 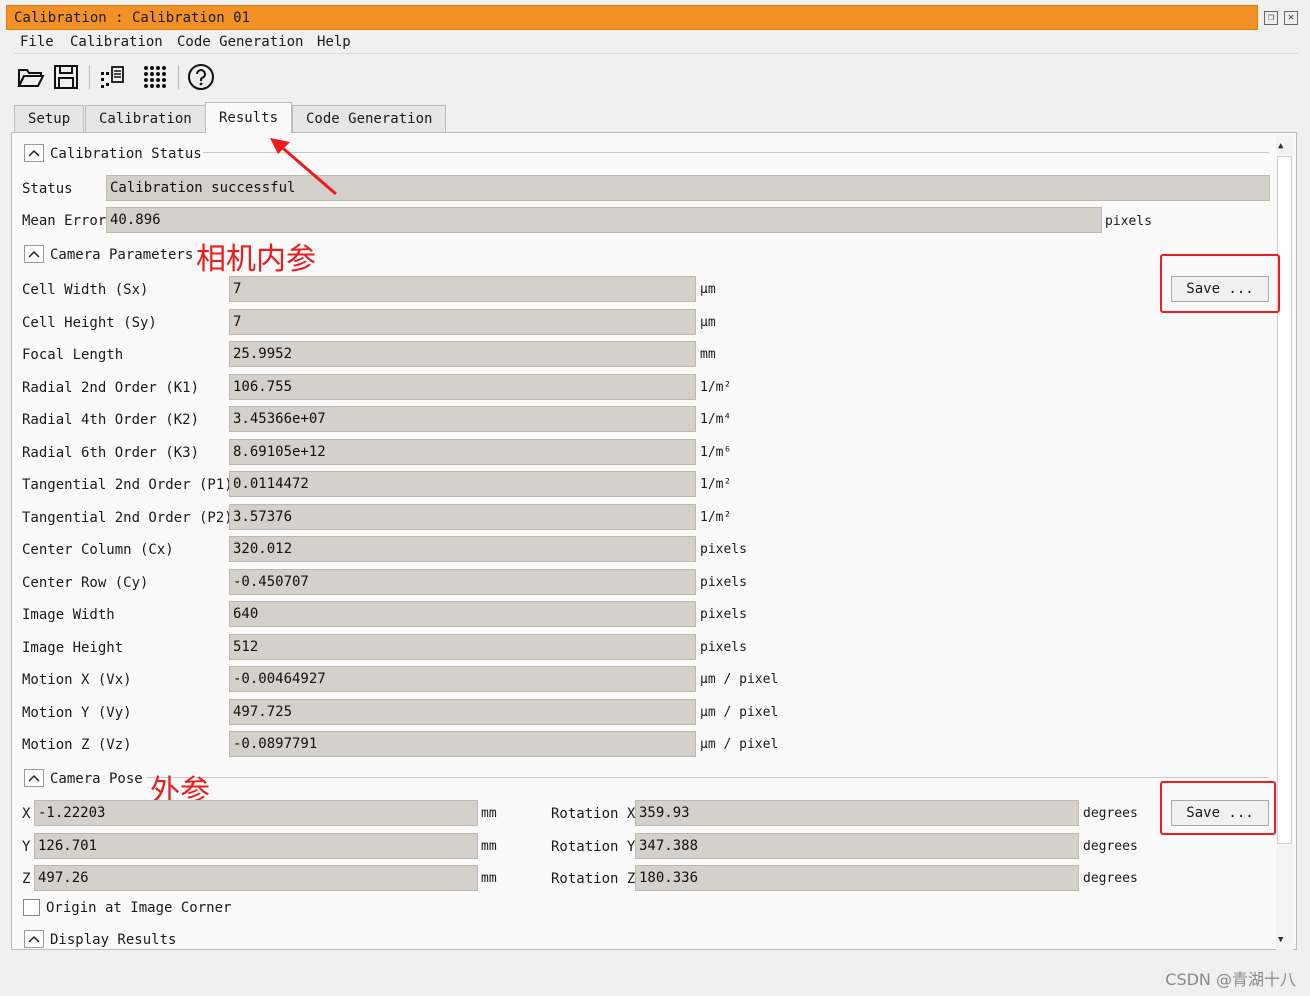 I want to click on param-unit: mm, so click(x=708, y=354).